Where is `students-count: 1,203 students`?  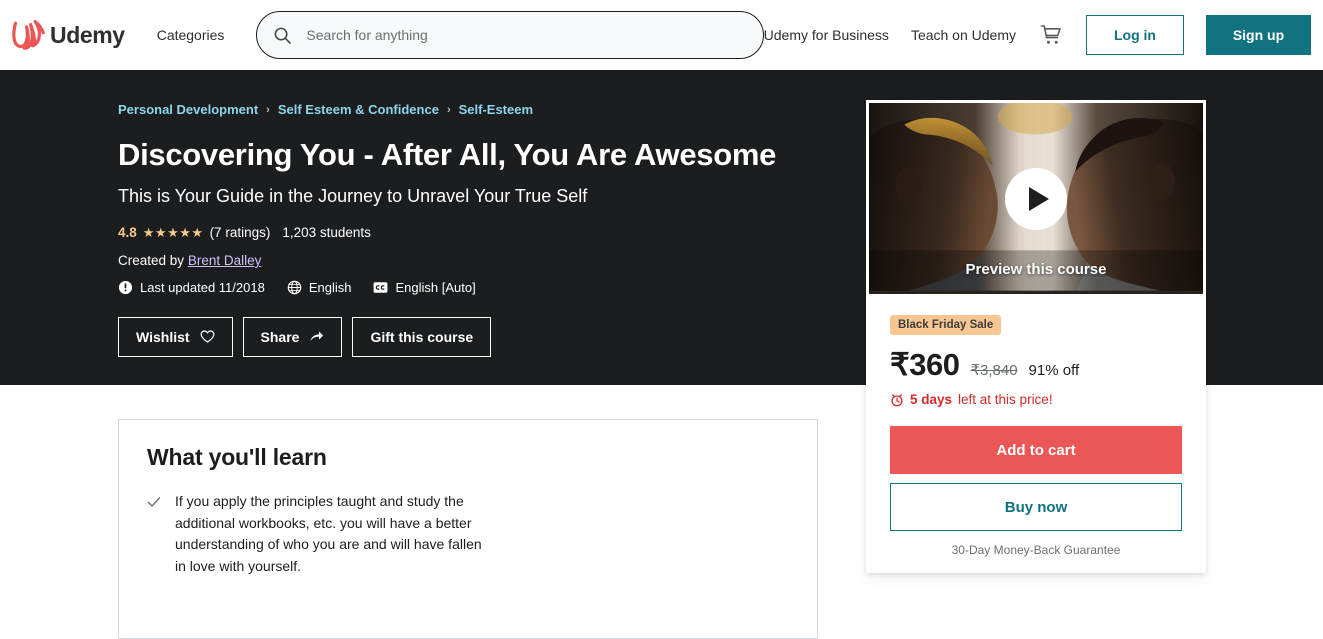
students-count: 1,203 students is located at coordinates (326, 233).